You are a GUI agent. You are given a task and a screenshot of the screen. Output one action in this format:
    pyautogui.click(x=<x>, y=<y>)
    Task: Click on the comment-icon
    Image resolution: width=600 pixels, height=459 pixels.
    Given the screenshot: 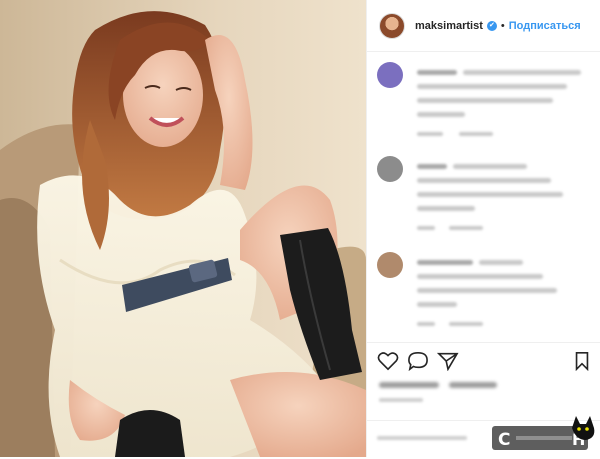 What is the action you would take?
    pyautogui.click(x=418, y=363)
    